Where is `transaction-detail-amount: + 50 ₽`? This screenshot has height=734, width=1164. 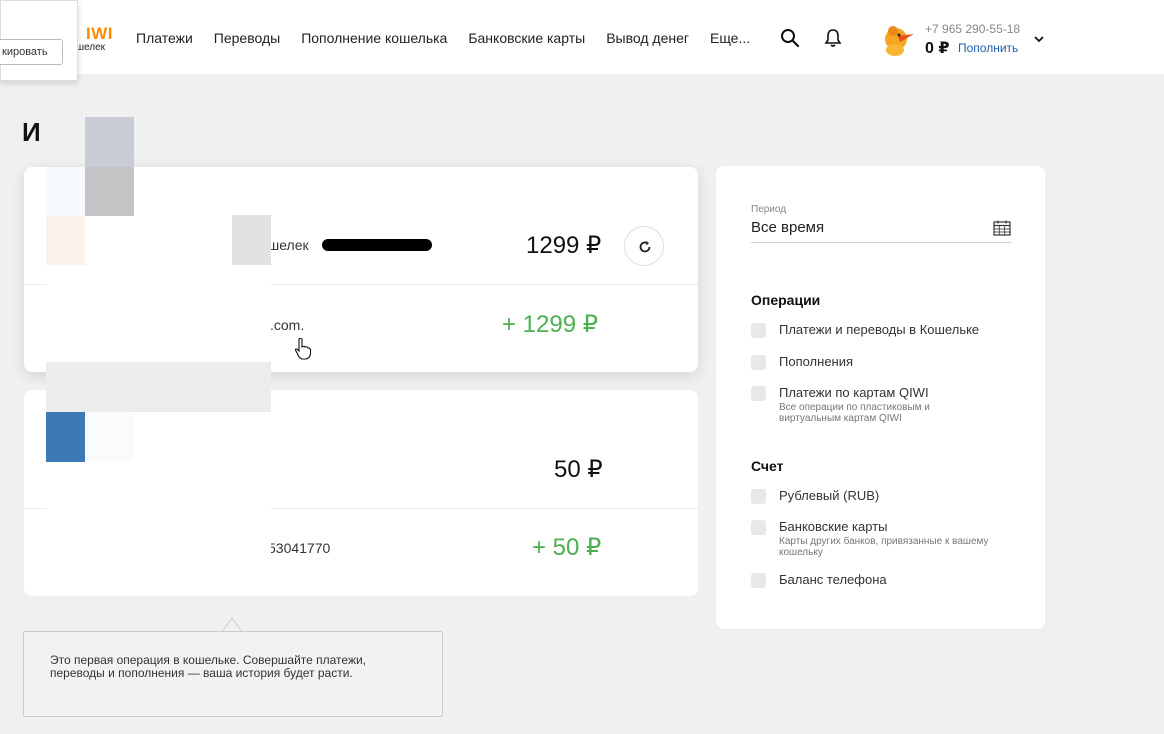 transaction-detail-amount: + 50 ₽ is located at coordinates (567, 547).